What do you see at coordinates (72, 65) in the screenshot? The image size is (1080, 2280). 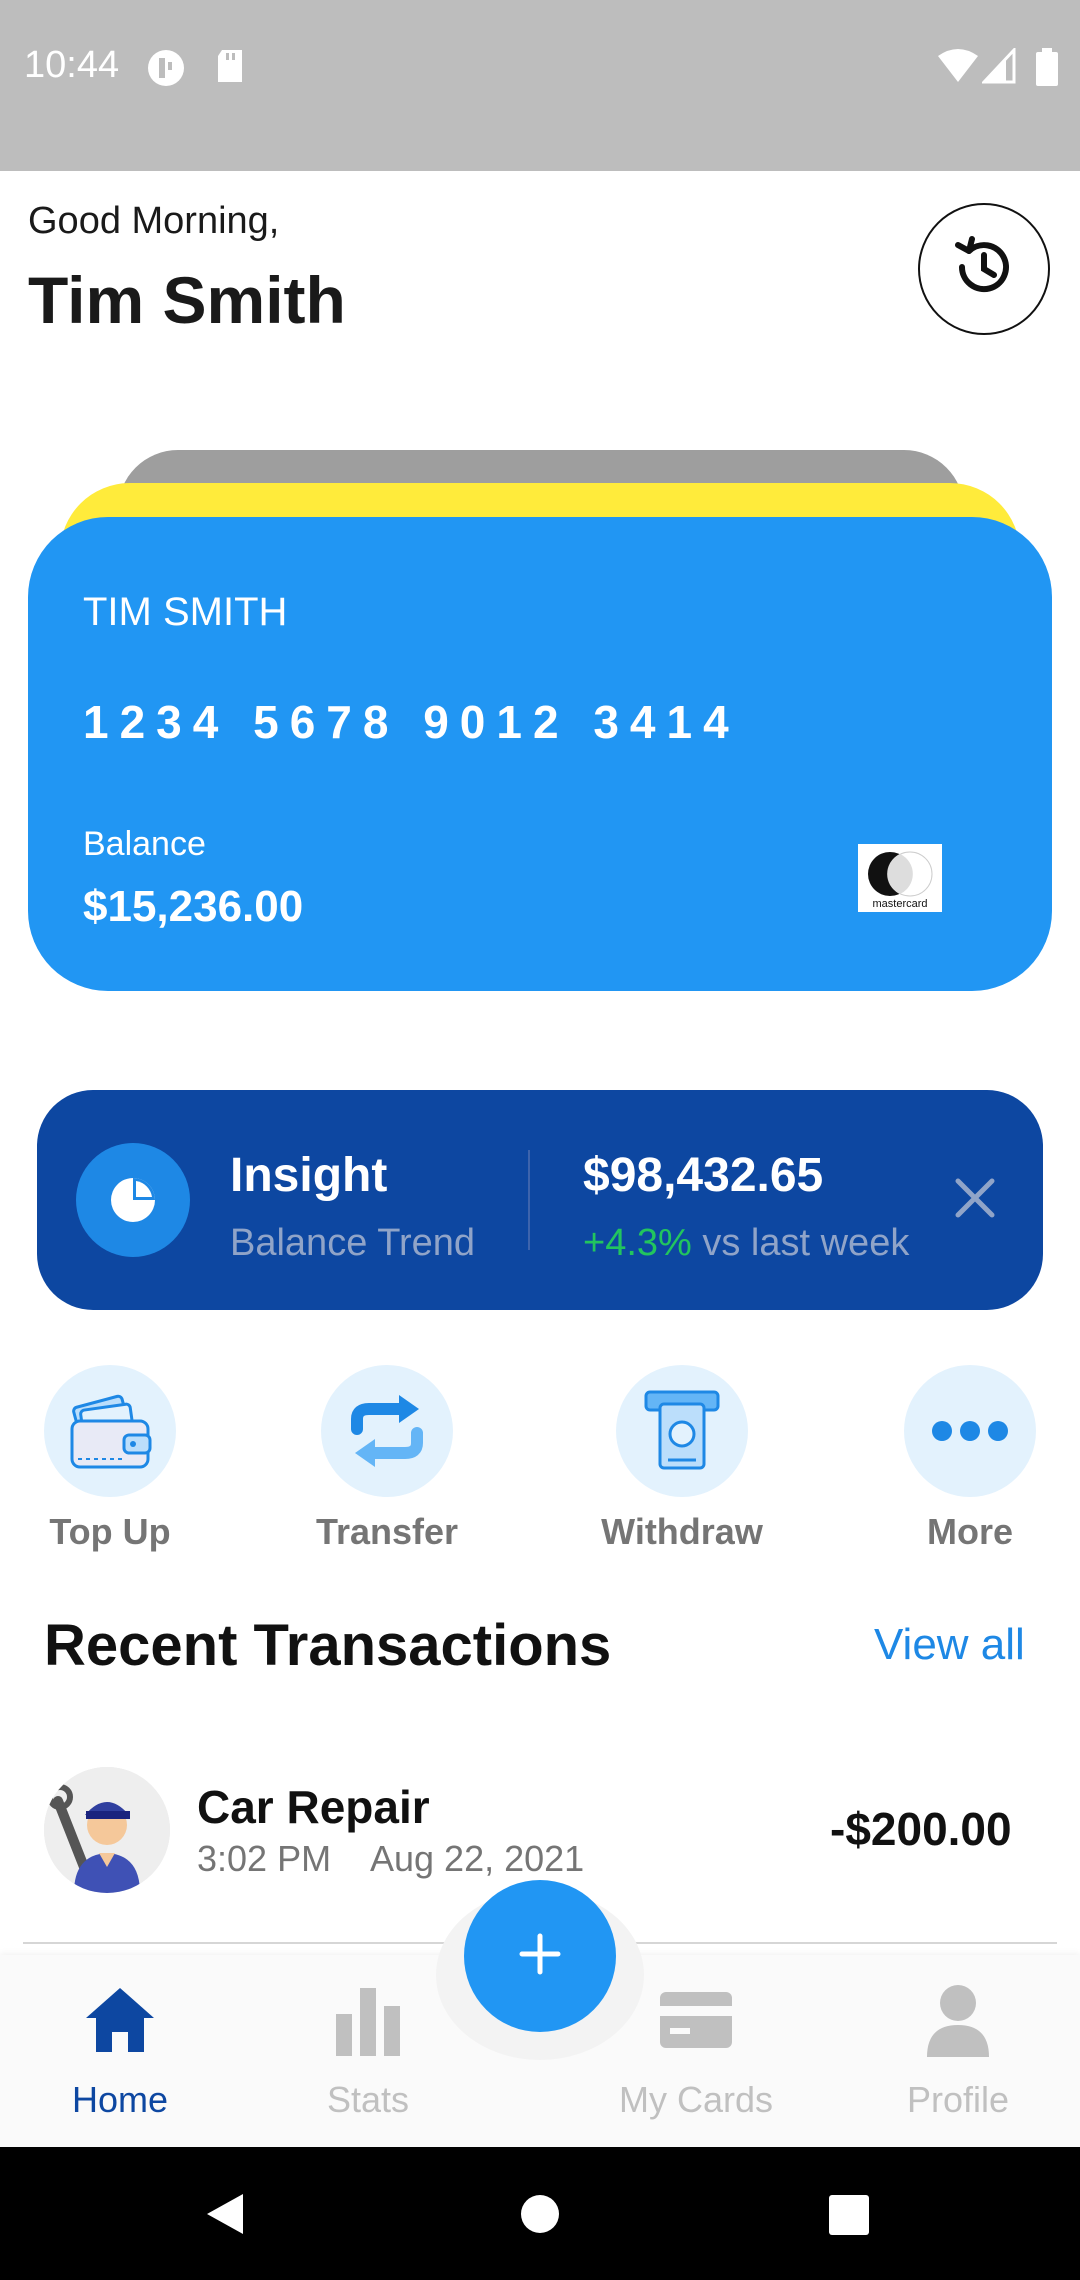 I see `status-time: 10:44` at bounding box center [72, 65].